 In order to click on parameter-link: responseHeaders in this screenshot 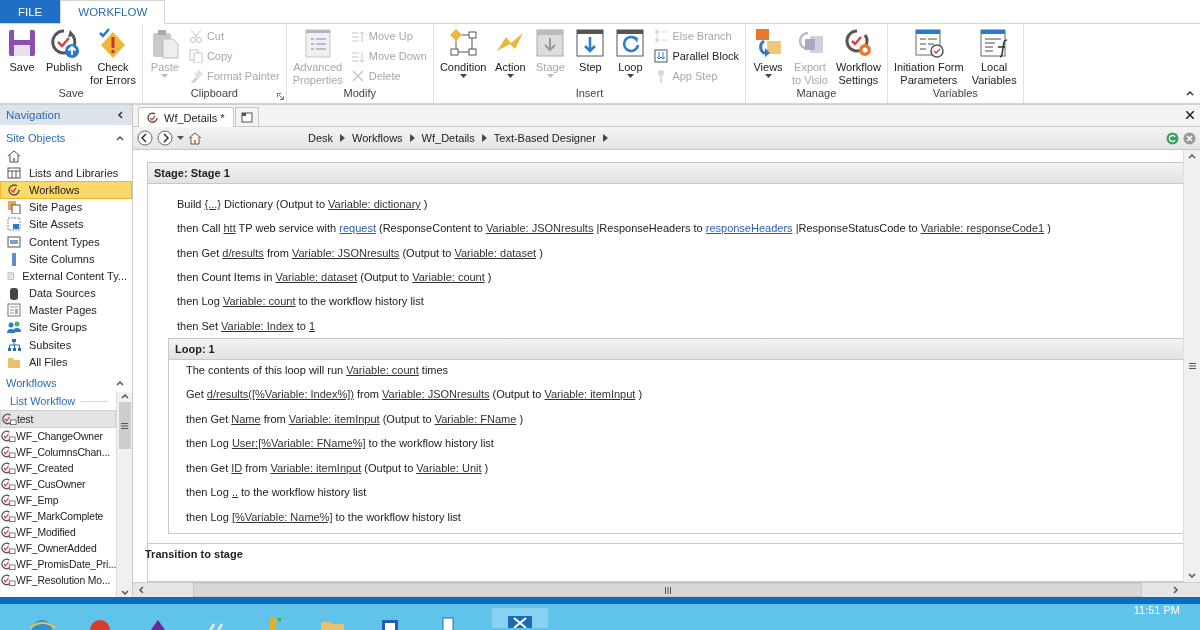, I will do `click(749, 228)`.